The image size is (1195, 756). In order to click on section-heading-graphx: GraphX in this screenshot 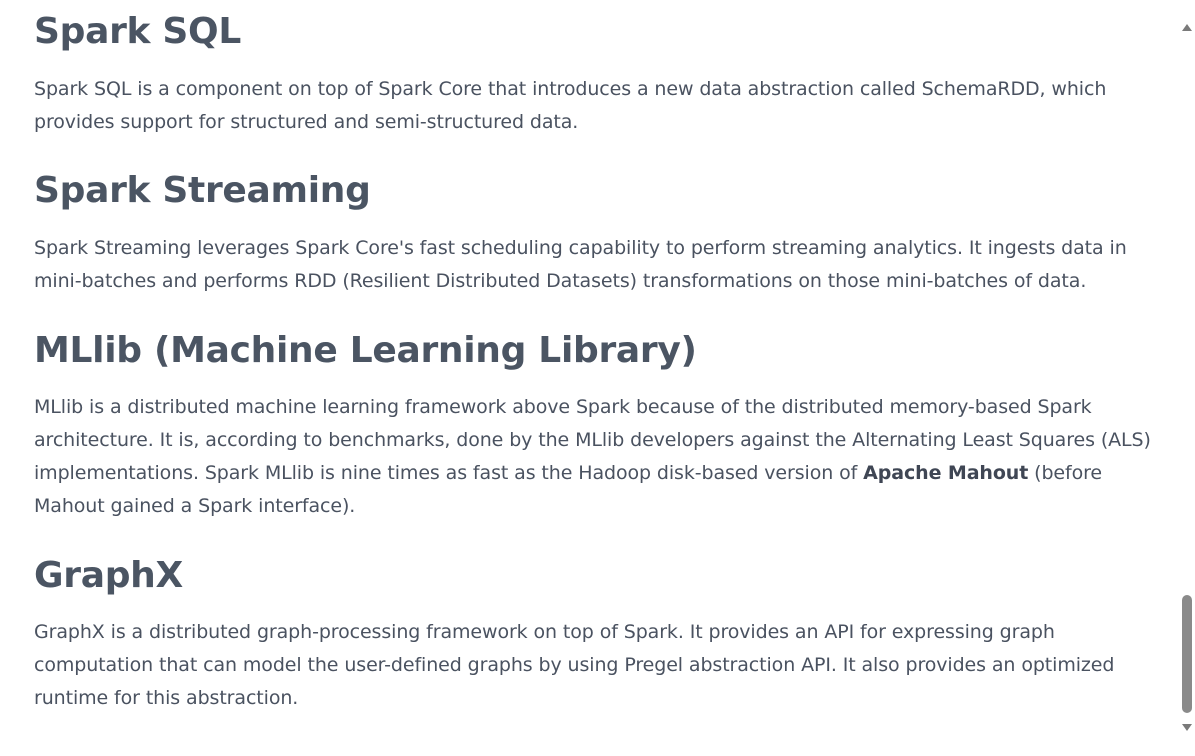, I will do `click(108, 575)`.